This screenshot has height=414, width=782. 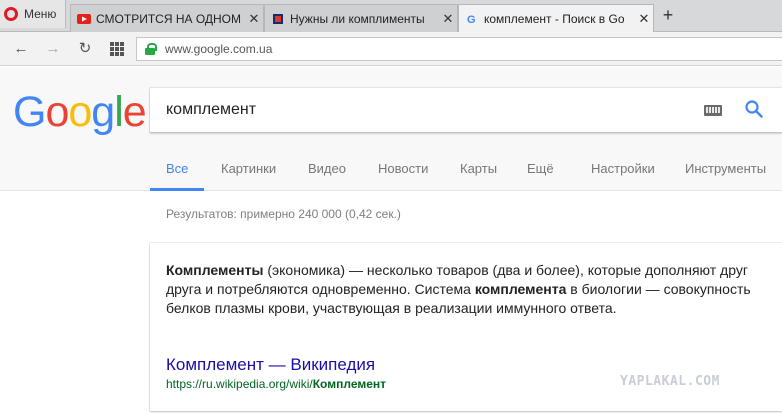 I want to click on tab-images: Картинки, so click(x=248, y=176).